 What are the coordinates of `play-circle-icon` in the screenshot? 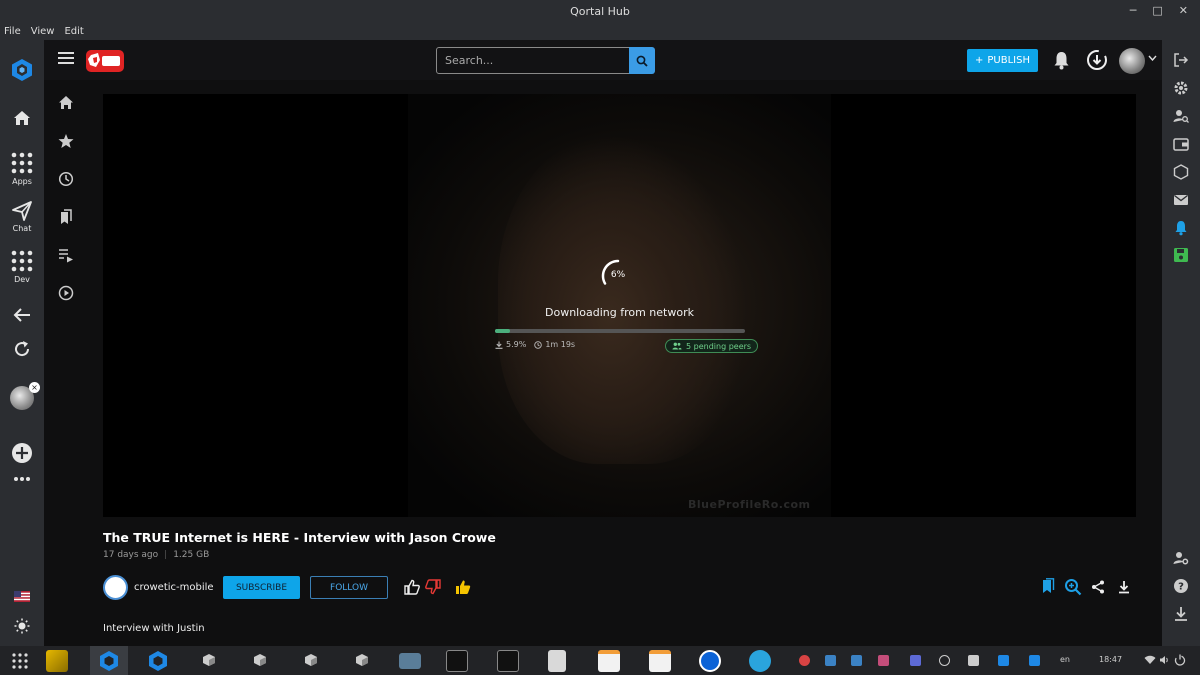 It's located at (66, 293).